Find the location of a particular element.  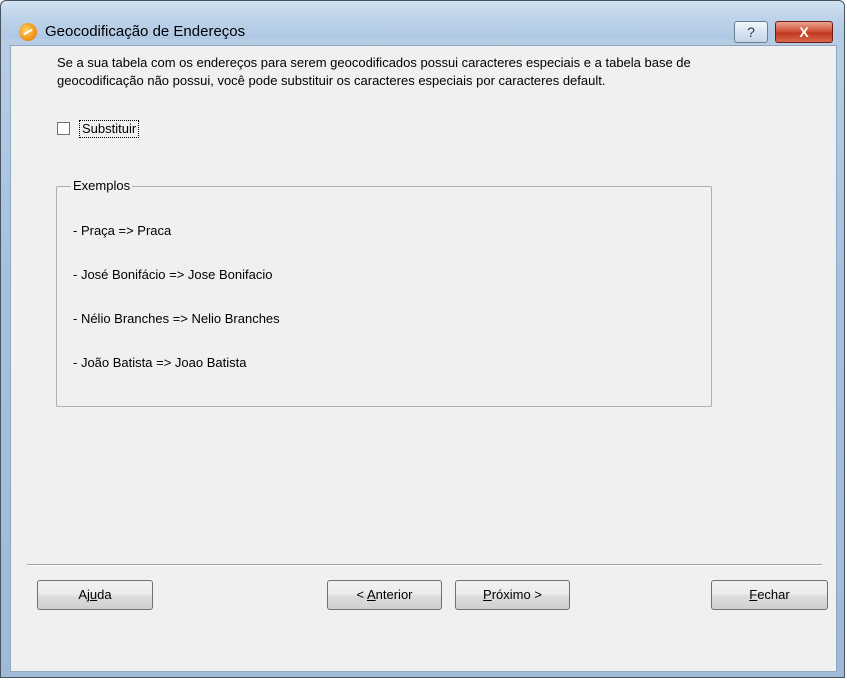

previous-label-accel: A is located at coordinates (371, 594).